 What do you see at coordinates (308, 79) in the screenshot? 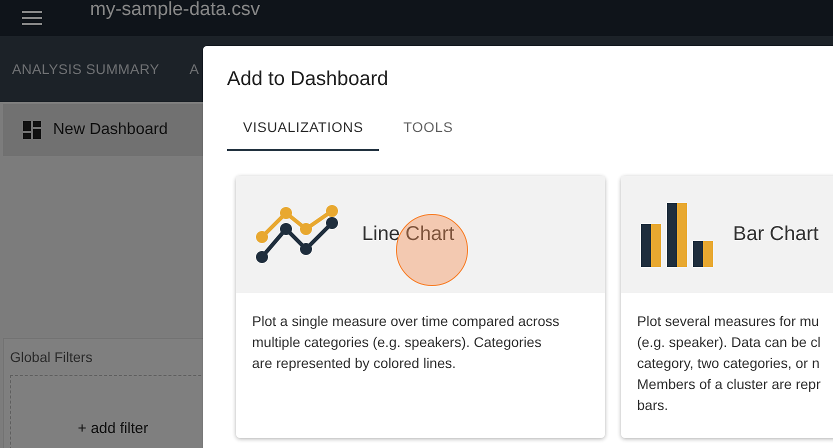
I see `dialog-title: Add to Dashboard` at bounding box center [308, 79].